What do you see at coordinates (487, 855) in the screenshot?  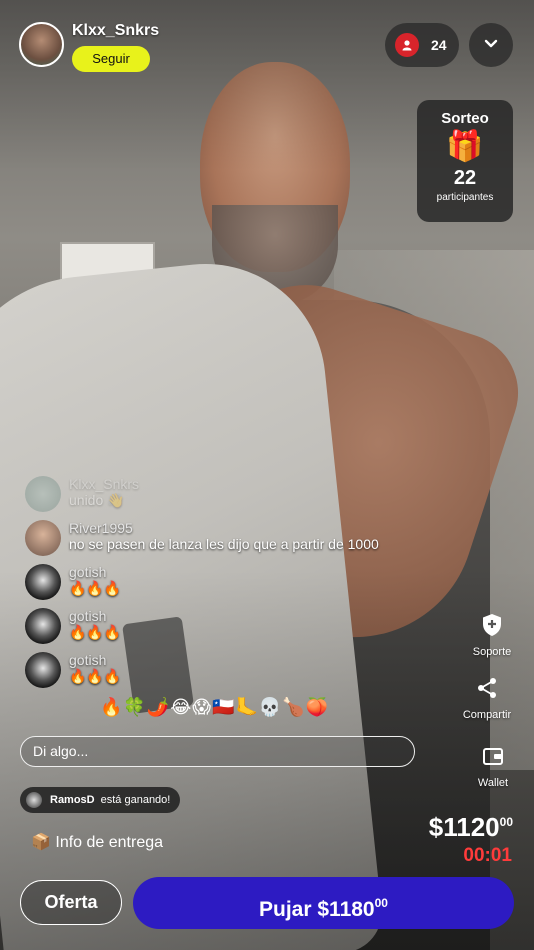 I see `auction-timer: 00:01` at bounding box center [487, 855].